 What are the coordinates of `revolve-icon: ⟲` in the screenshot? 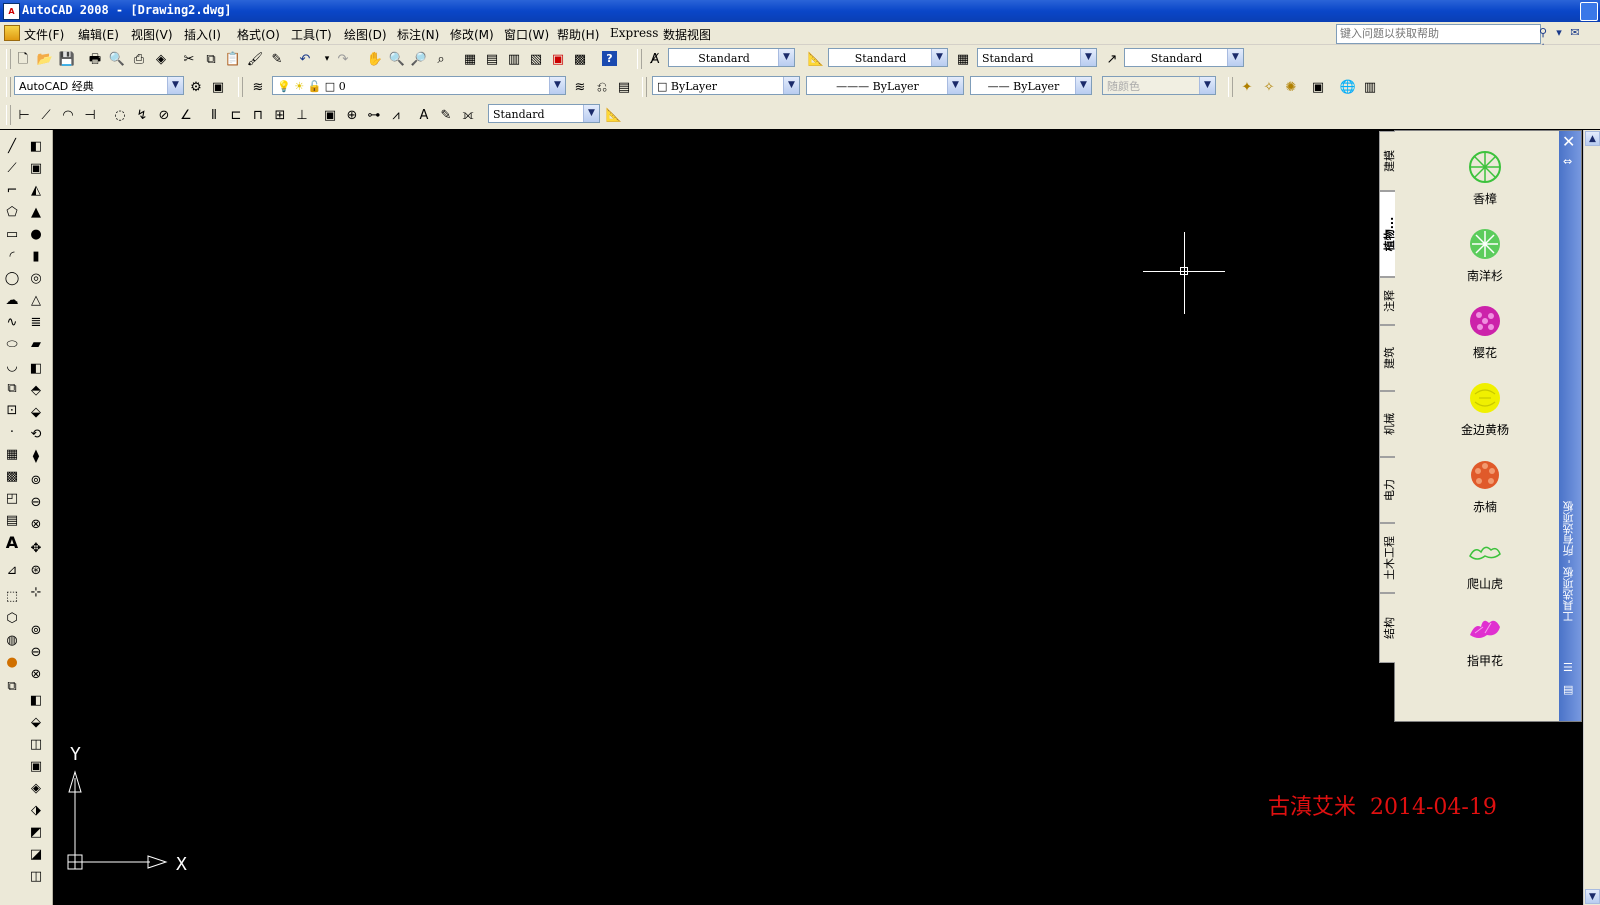 It's located at (36, 434).